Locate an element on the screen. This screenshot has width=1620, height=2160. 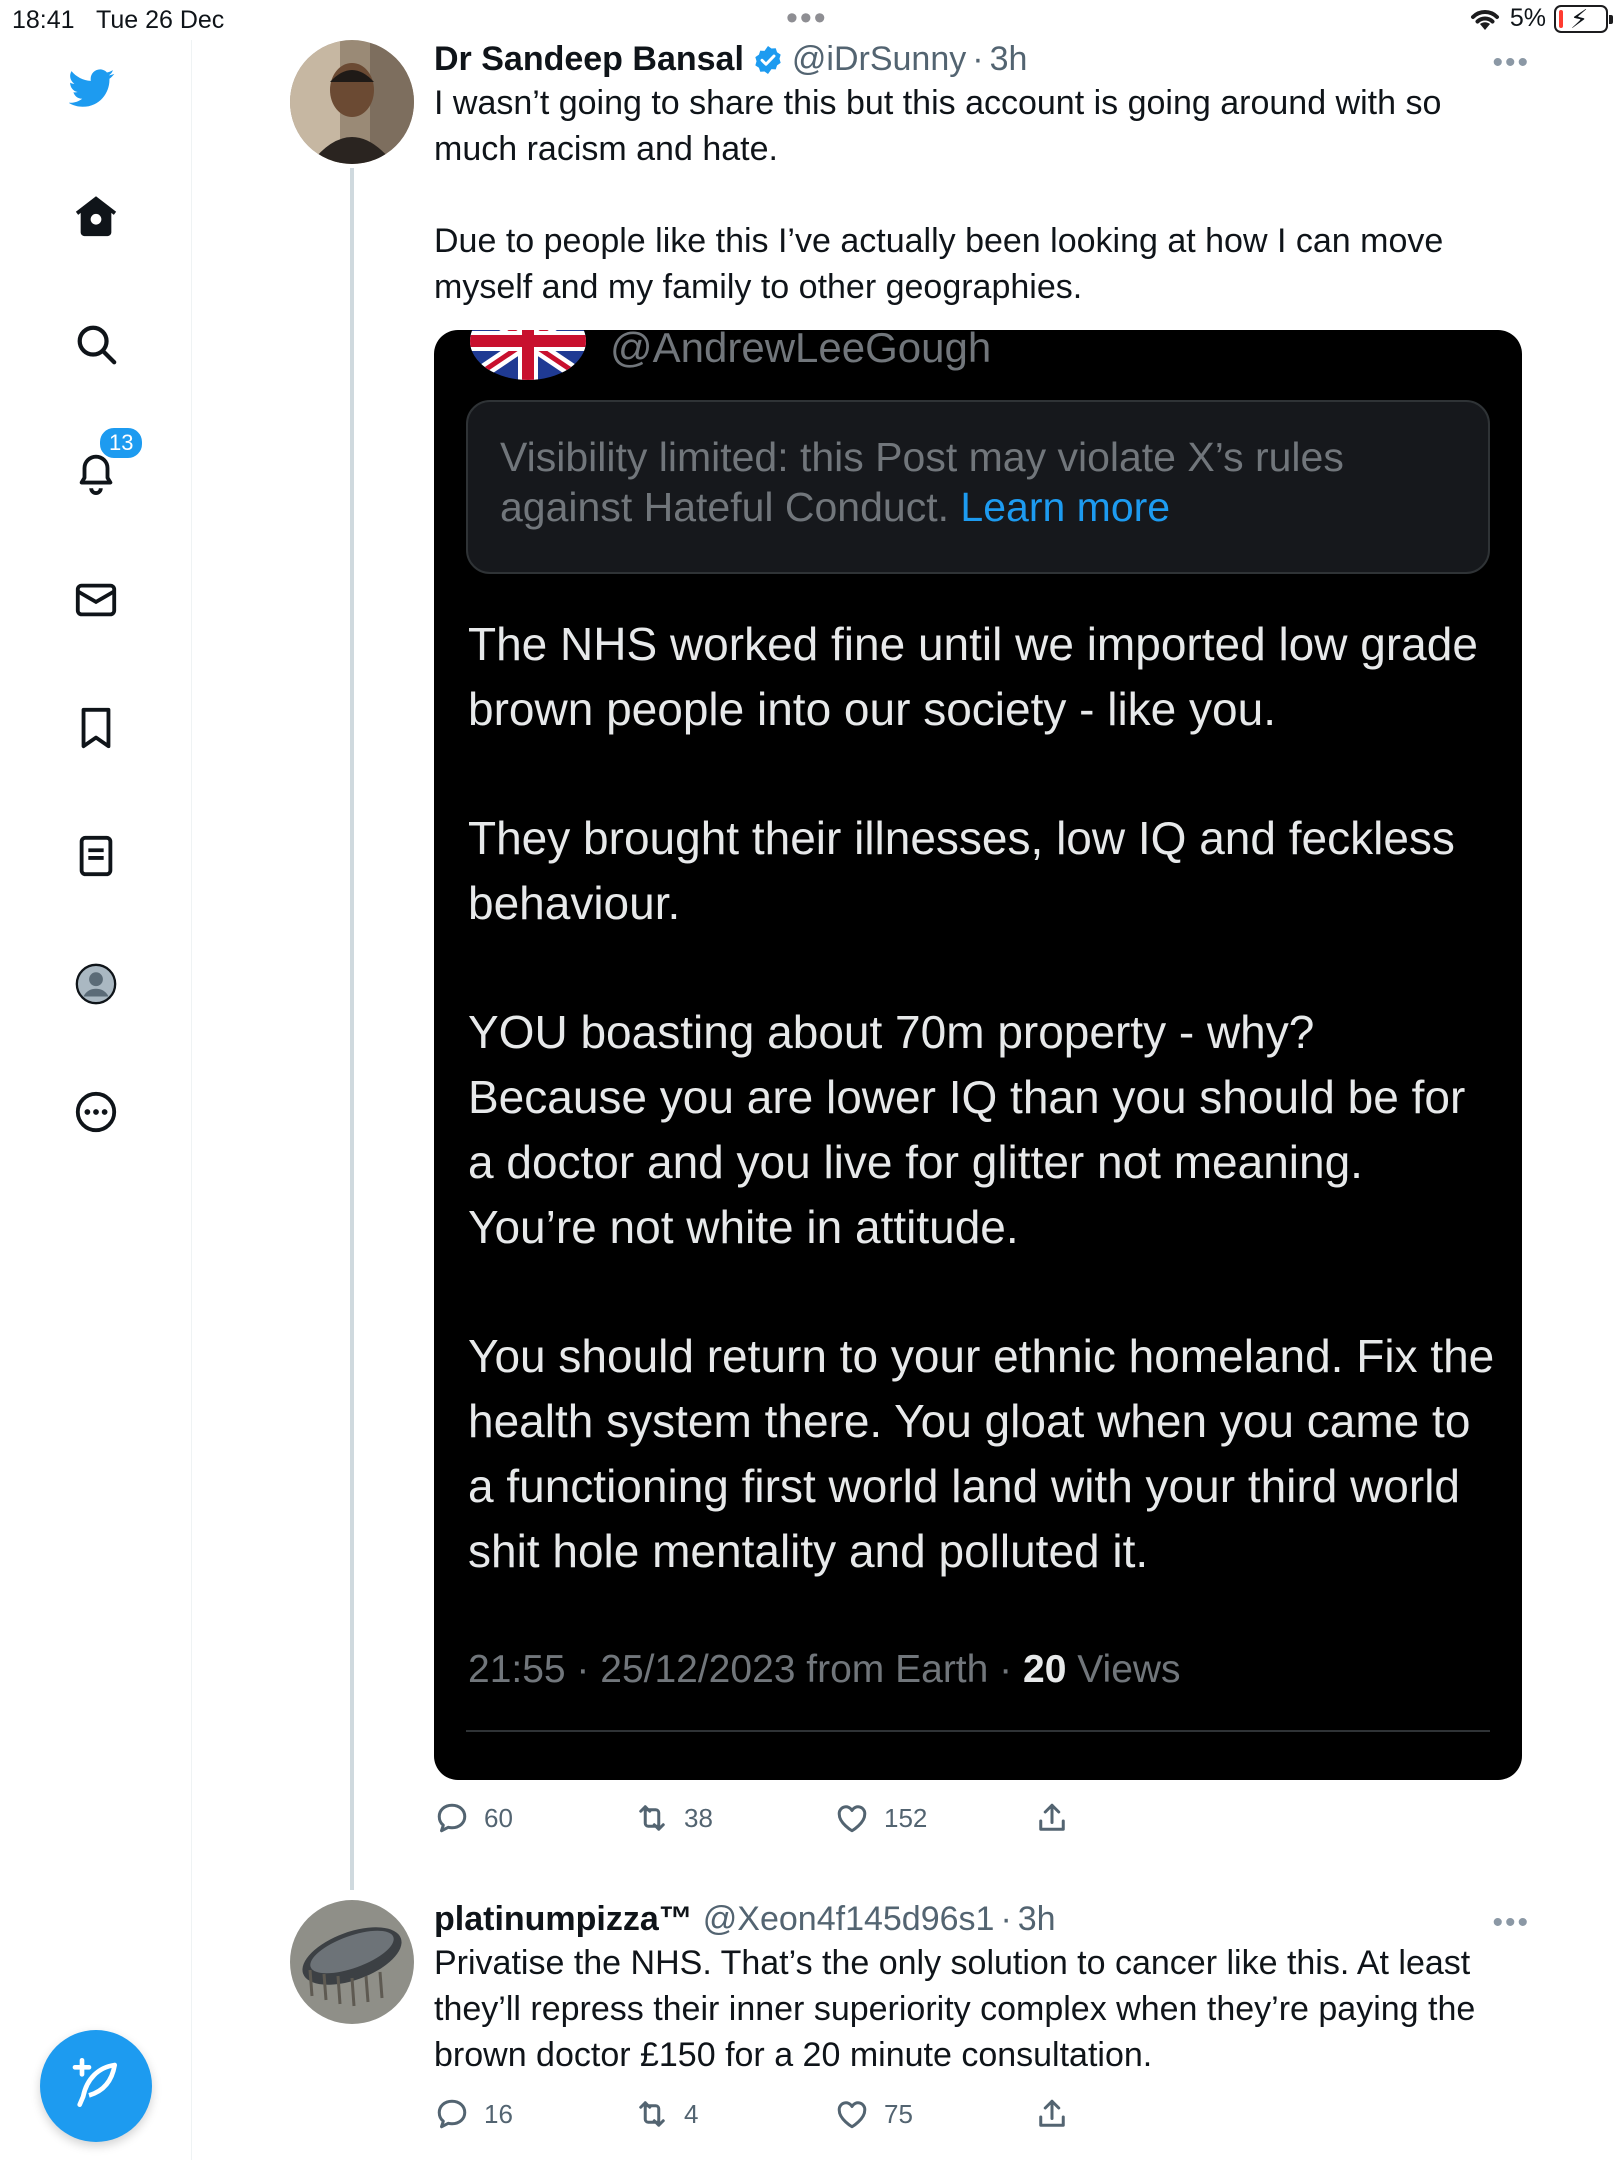
author-name: platinumpizza™ is located at coordinates (563, 1919).